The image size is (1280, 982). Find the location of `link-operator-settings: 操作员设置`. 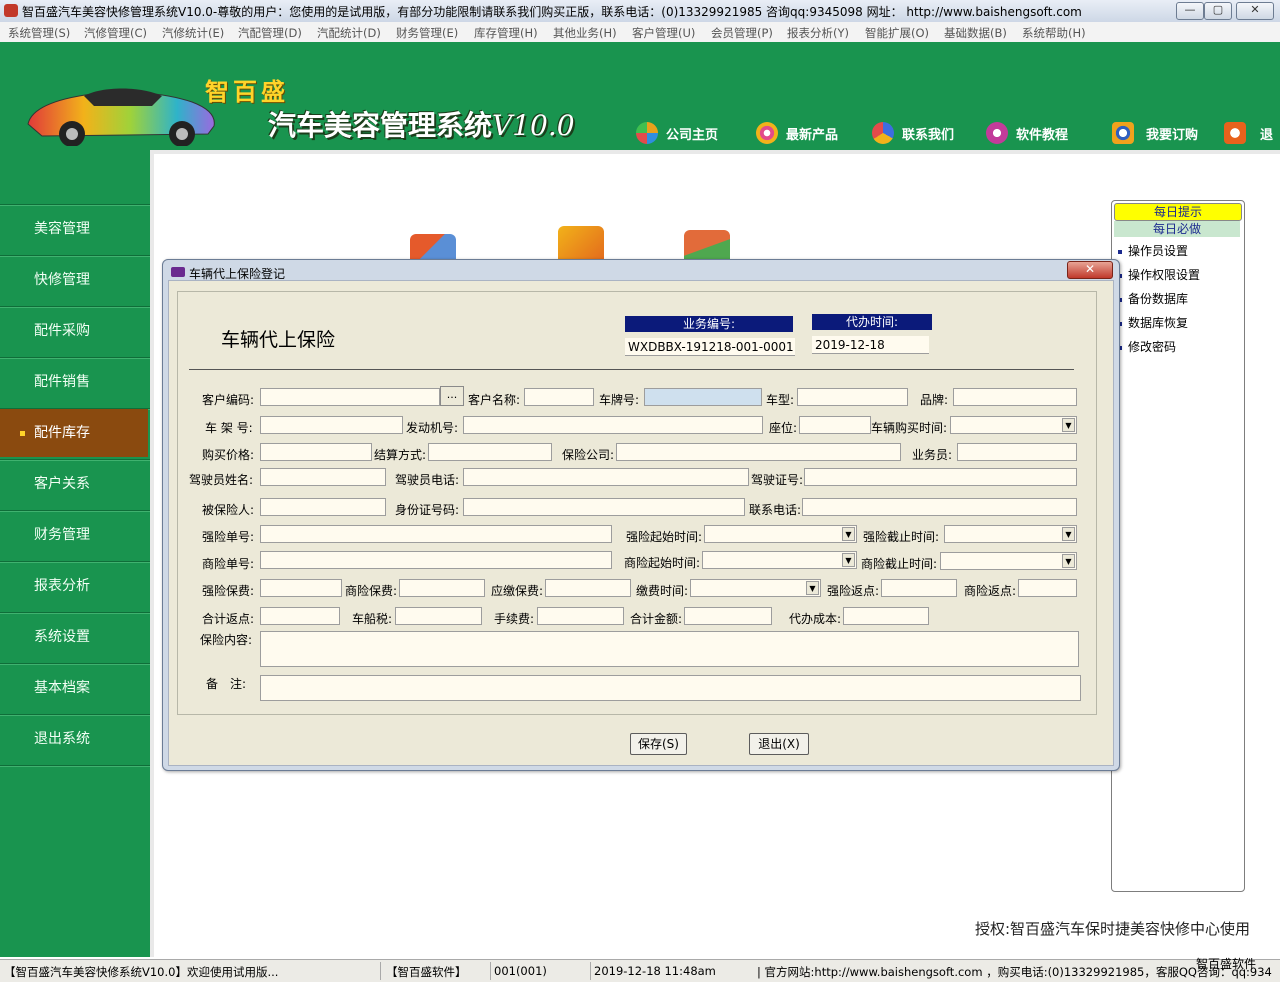

link-operator-settings: 操作员设置 is located at coordinates (1153, 250).